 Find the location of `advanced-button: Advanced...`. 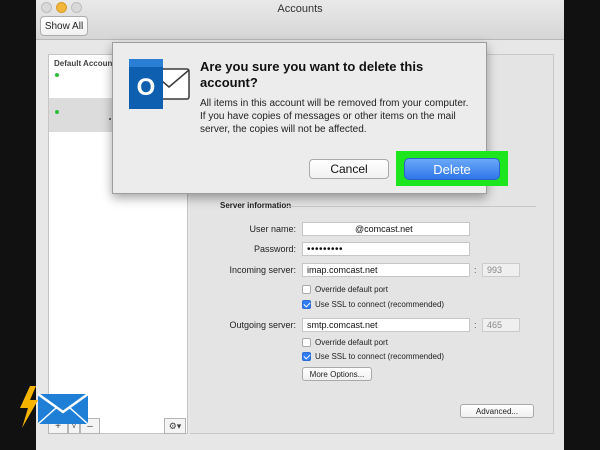

advanced-button: Advanced... is located at coordinates (497, 411).